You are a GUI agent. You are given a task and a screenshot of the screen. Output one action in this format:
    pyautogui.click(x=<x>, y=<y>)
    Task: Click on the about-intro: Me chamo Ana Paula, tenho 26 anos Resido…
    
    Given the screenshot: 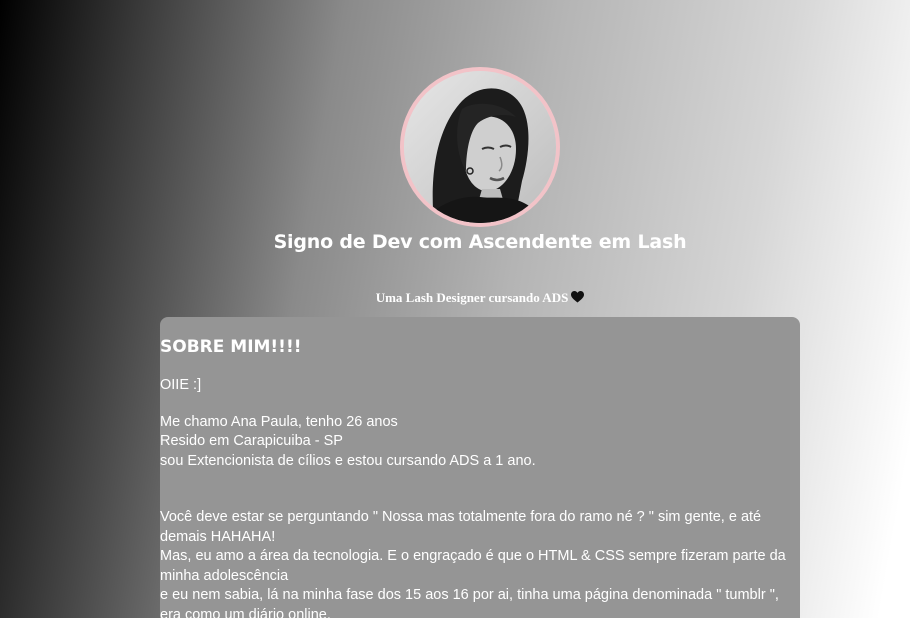 What is the action you would take?
    pyautogui.click(x=480, y=442)
    